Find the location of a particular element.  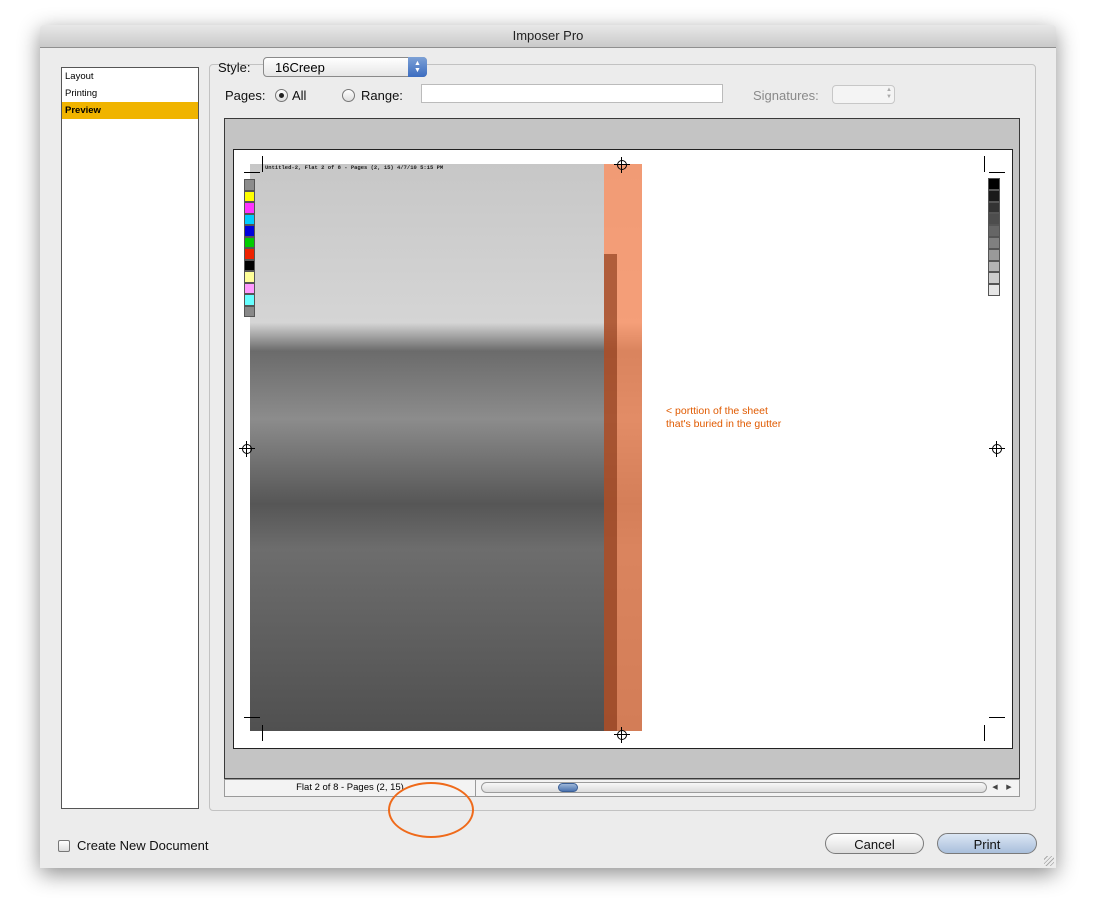

cancel-button: Cancel is located at coordinates (874, 843).